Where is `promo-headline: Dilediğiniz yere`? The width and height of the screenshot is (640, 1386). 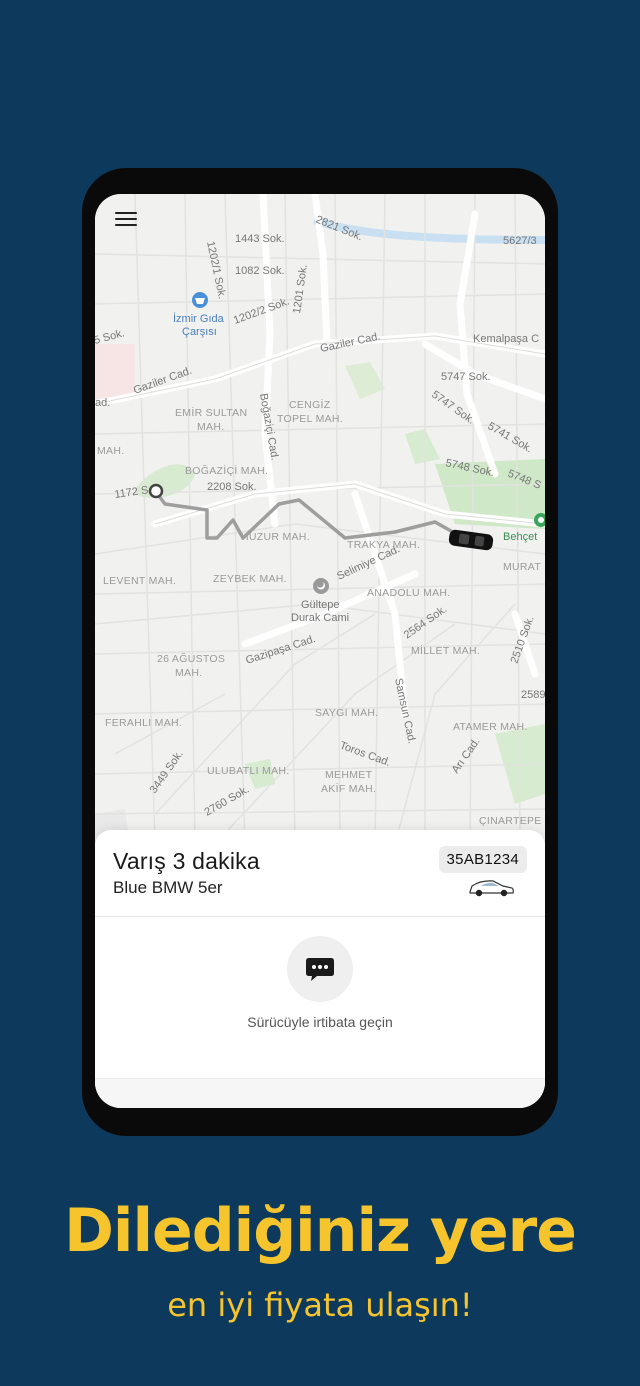
promo-headline: Dilediğiniz yere is located at coordinates (320, 1231).